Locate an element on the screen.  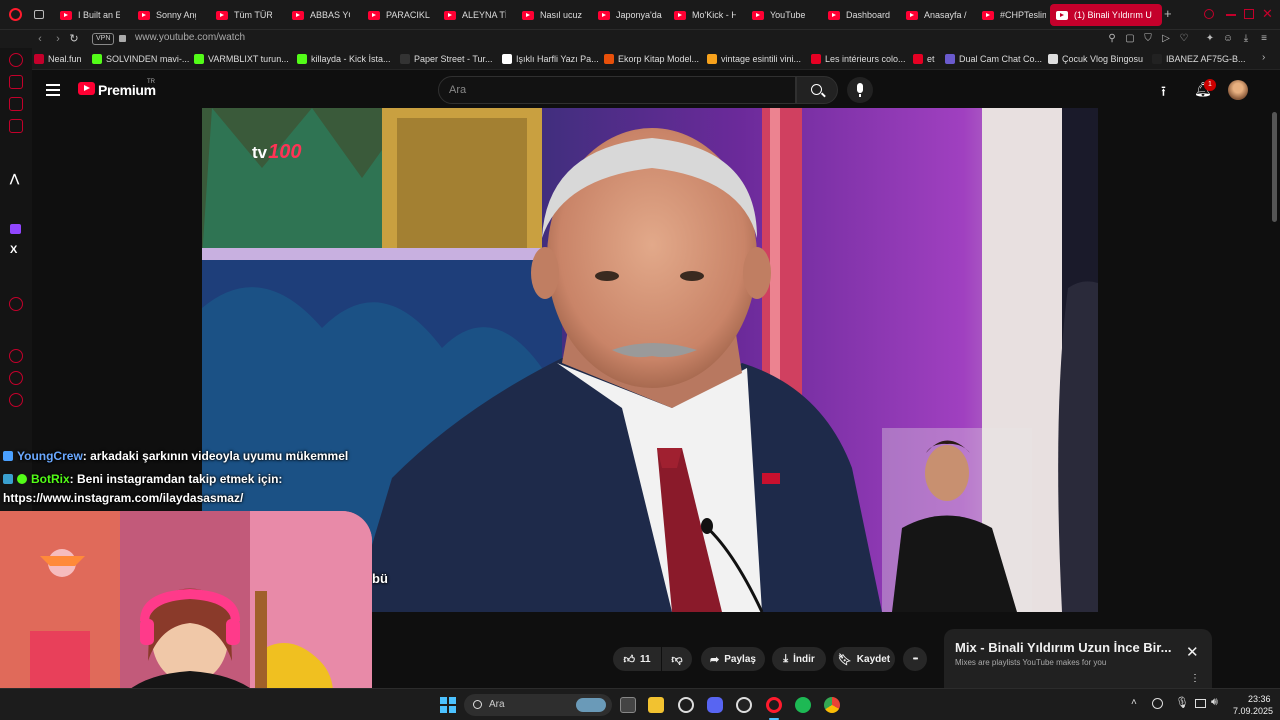
extensions-icon: ✦ is located at coordinates (1210, 39).